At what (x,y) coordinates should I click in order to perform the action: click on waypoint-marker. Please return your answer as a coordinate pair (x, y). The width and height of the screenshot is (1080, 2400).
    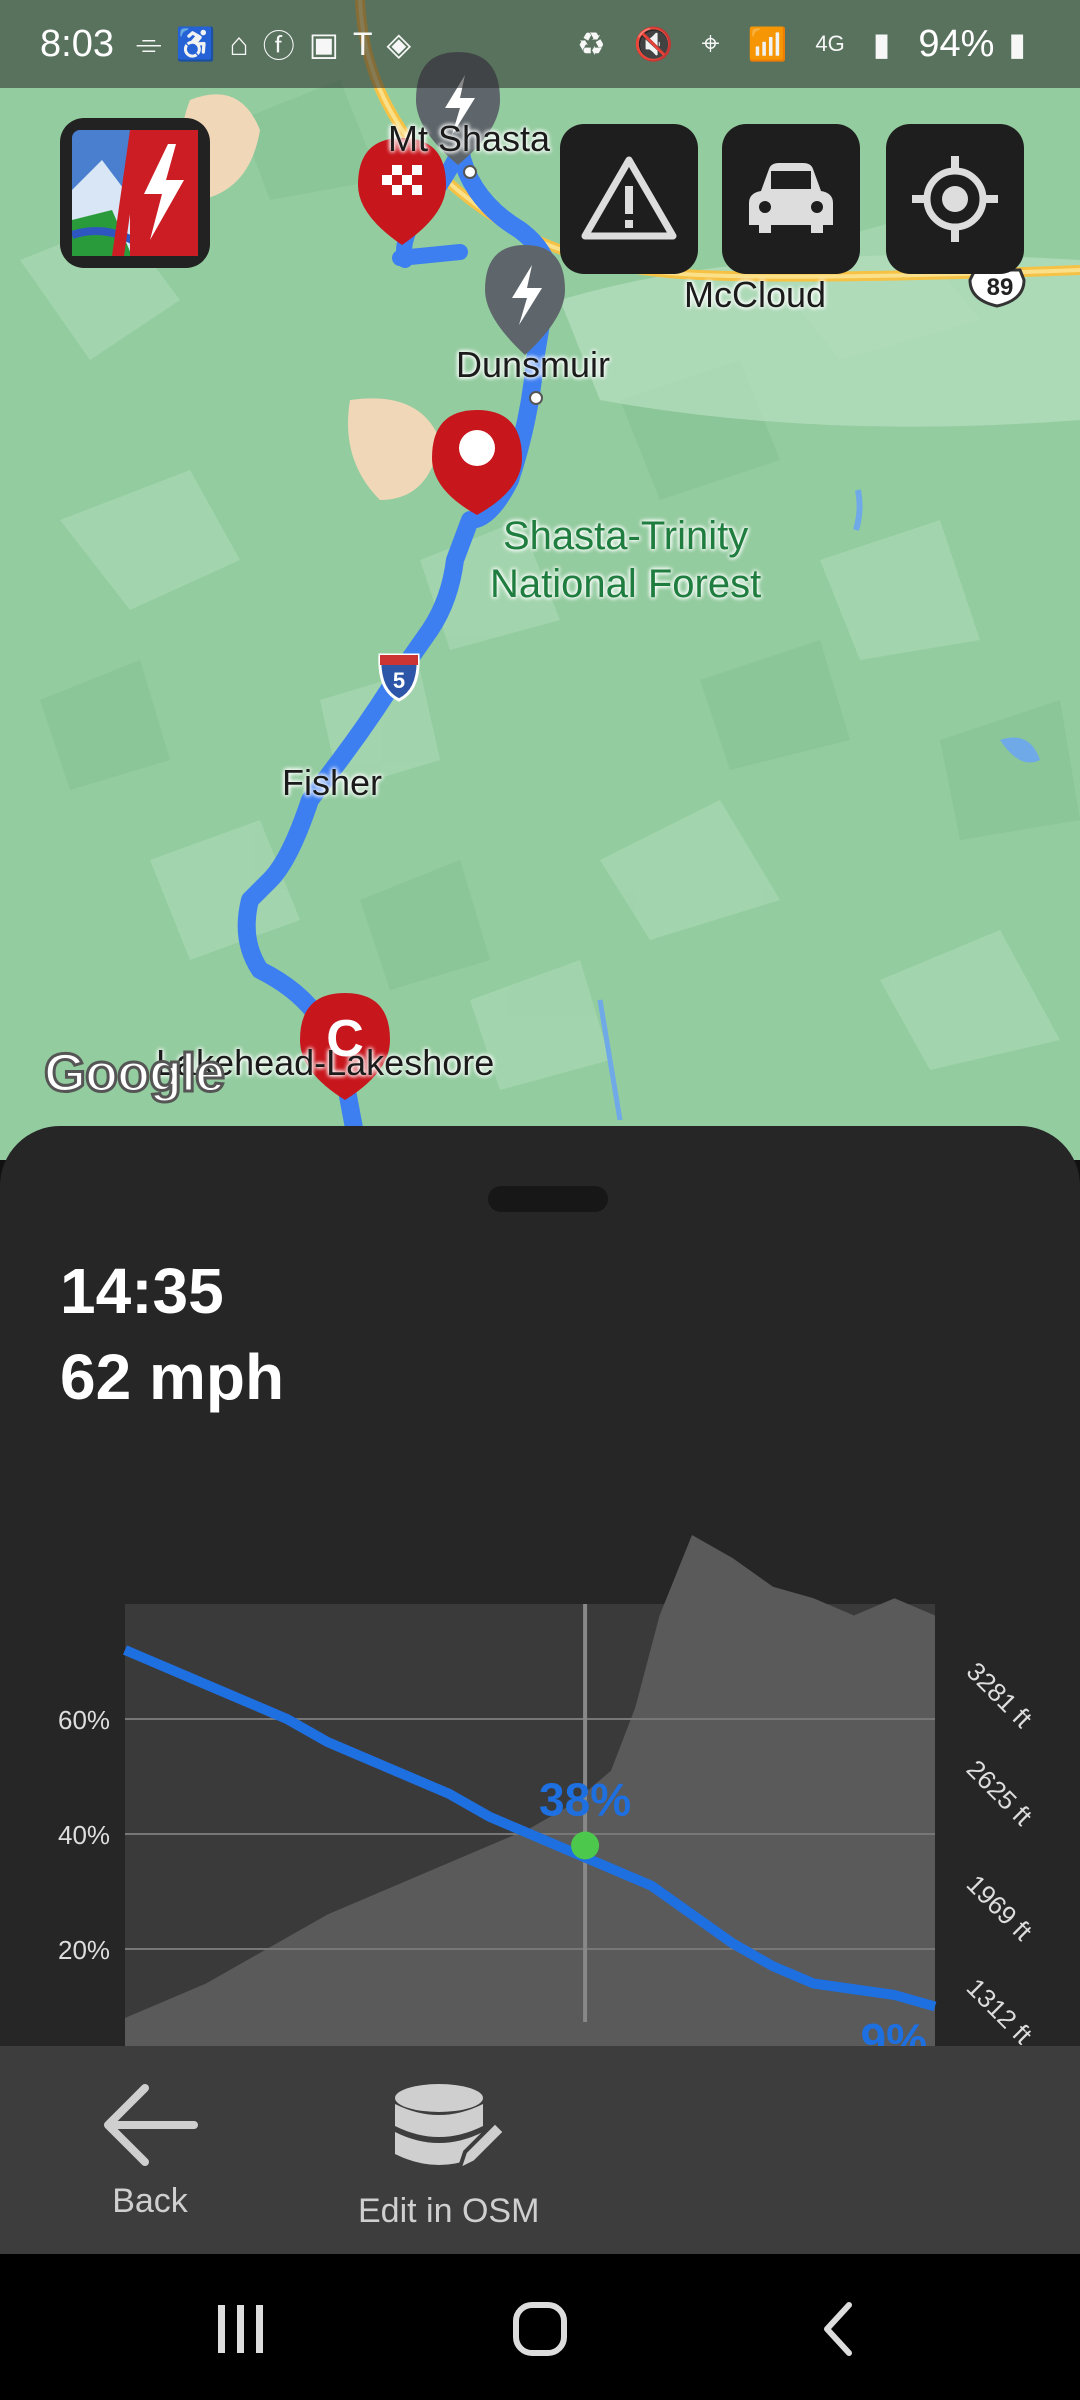
    Looking at the image, I should click on (477, 462).